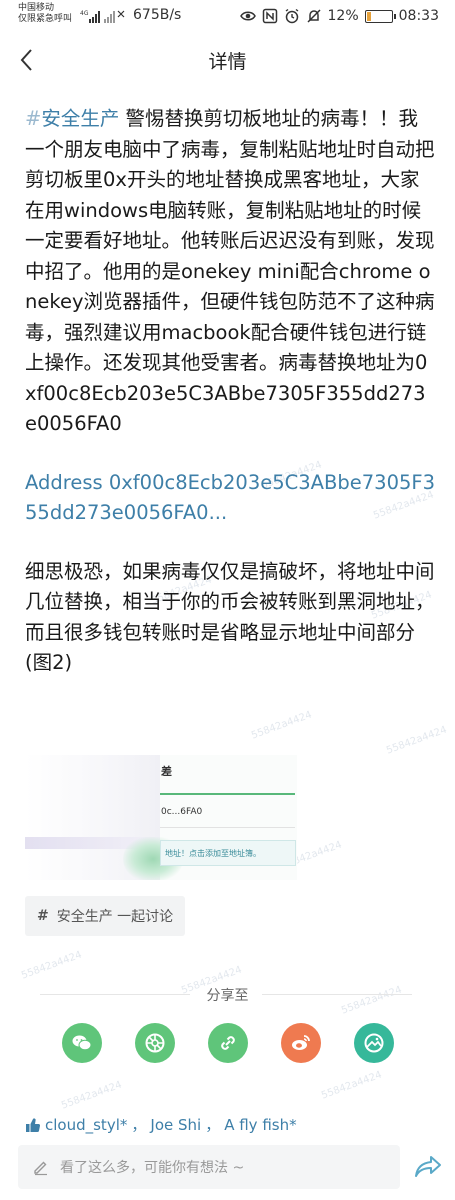 Image resolution: width=455 pixels, height=1200 pixels. Describe the element at coordinates (343, 16) in the screenshot. I see `battery-percent: 12%` at that location.